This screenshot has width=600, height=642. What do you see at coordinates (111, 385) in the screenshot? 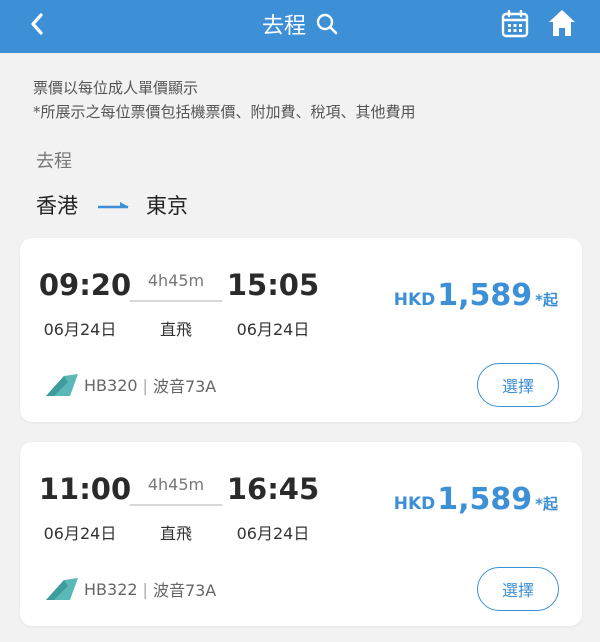
I see `flight-number: HB320` at bounding box center [111, 385].